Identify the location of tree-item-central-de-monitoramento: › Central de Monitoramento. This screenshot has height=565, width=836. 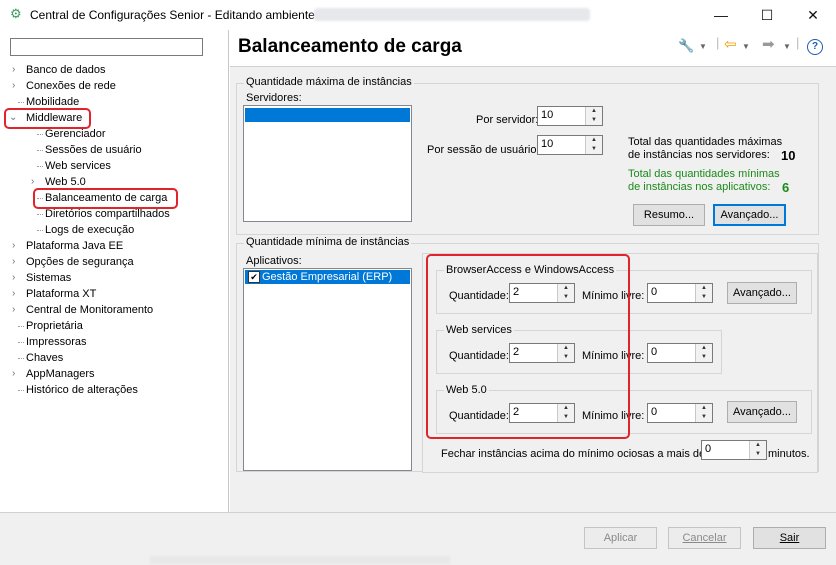
(82, 310).